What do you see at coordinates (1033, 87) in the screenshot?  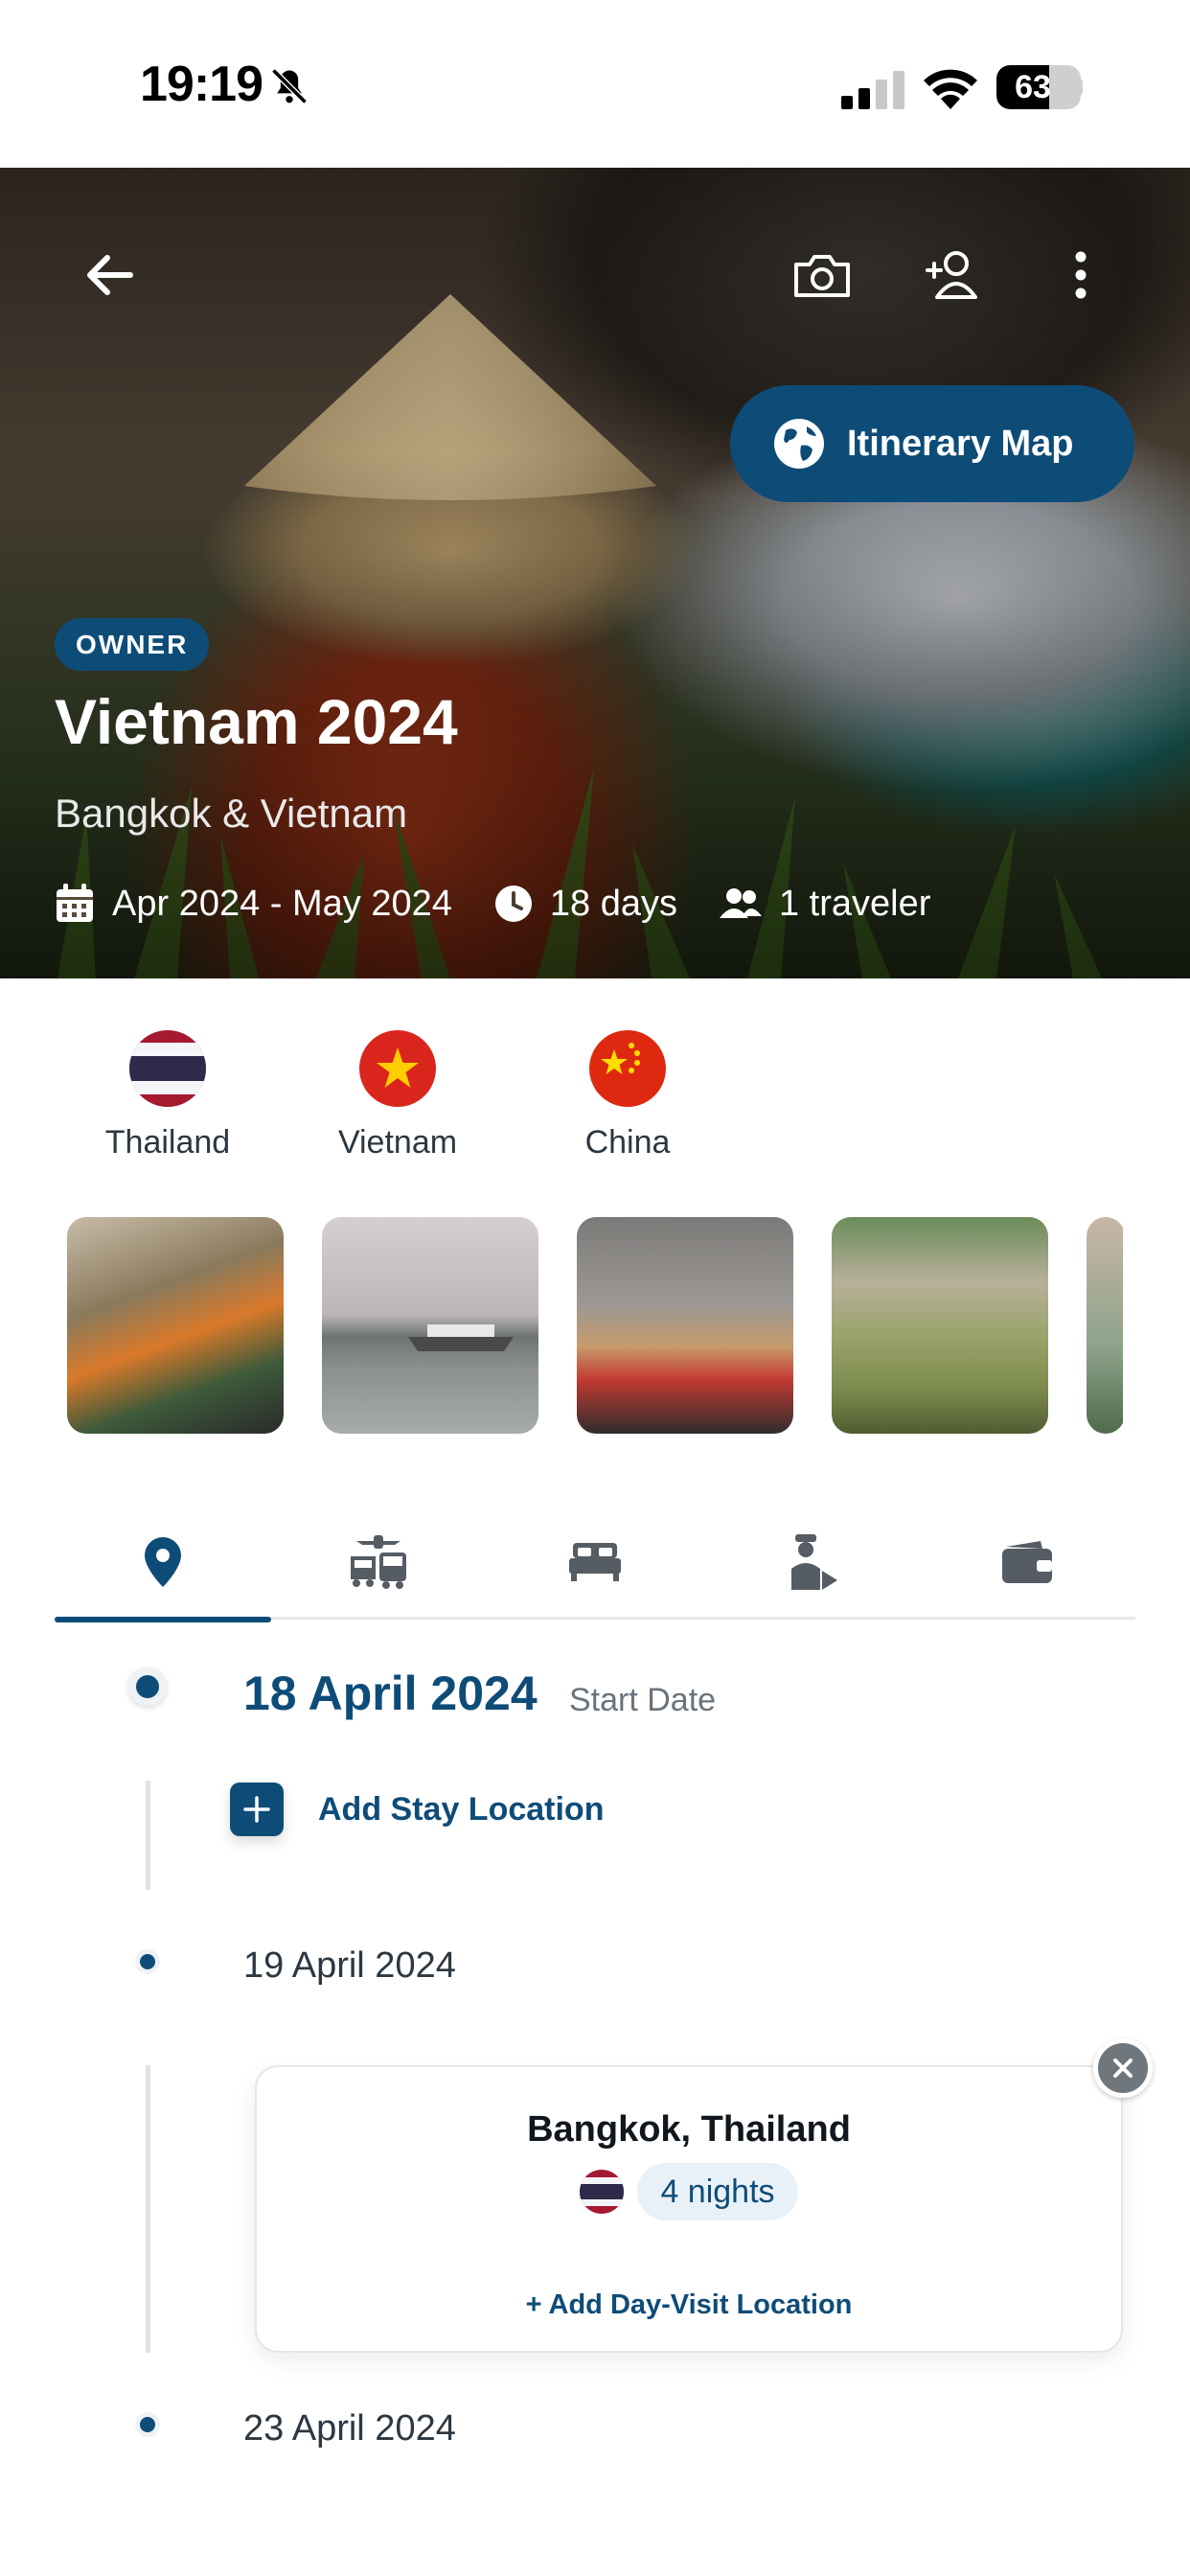 I see `battery-level: 63` at bounding box center [1033, 87].